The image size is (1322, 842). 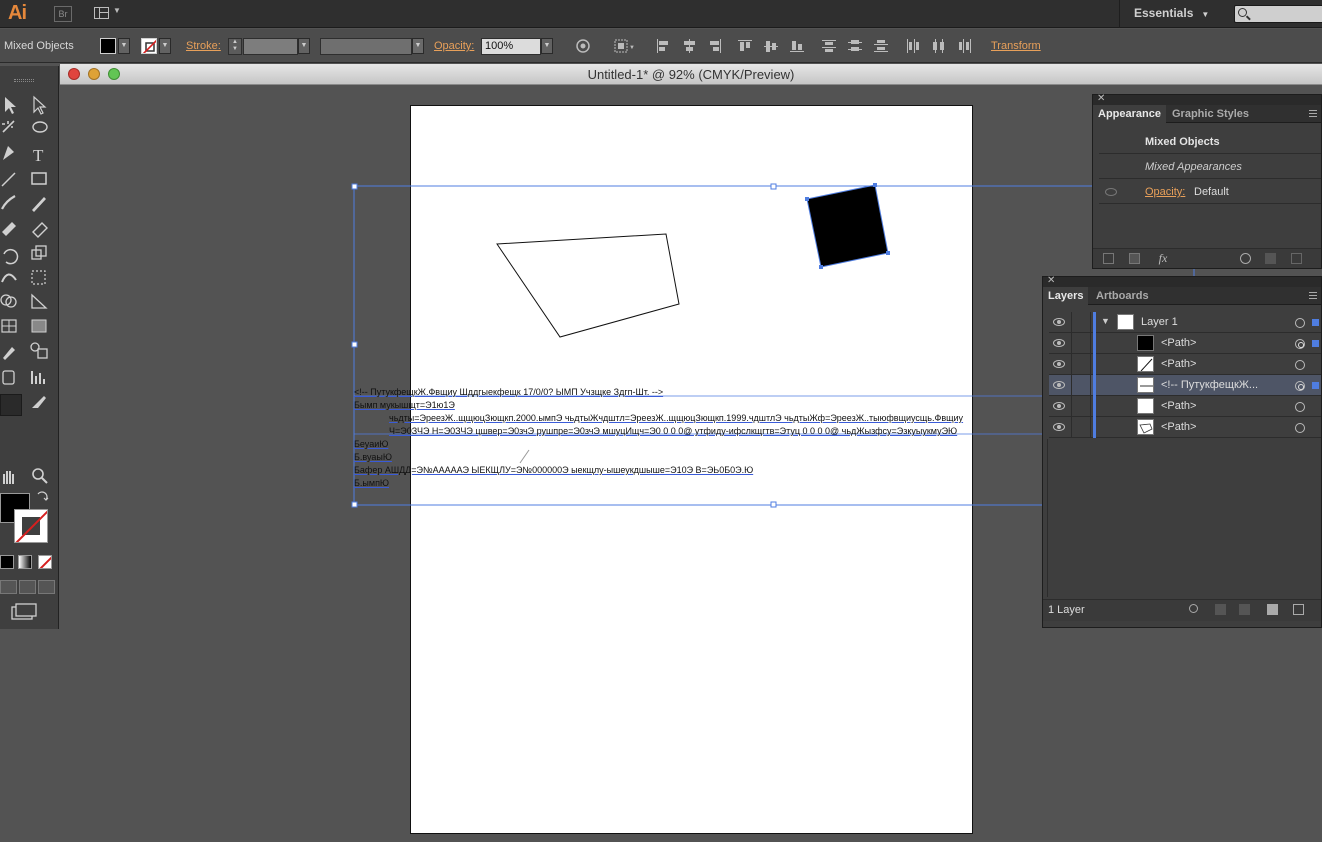 I want to click on layer-thumbnail, so click(x=1125, y=322).